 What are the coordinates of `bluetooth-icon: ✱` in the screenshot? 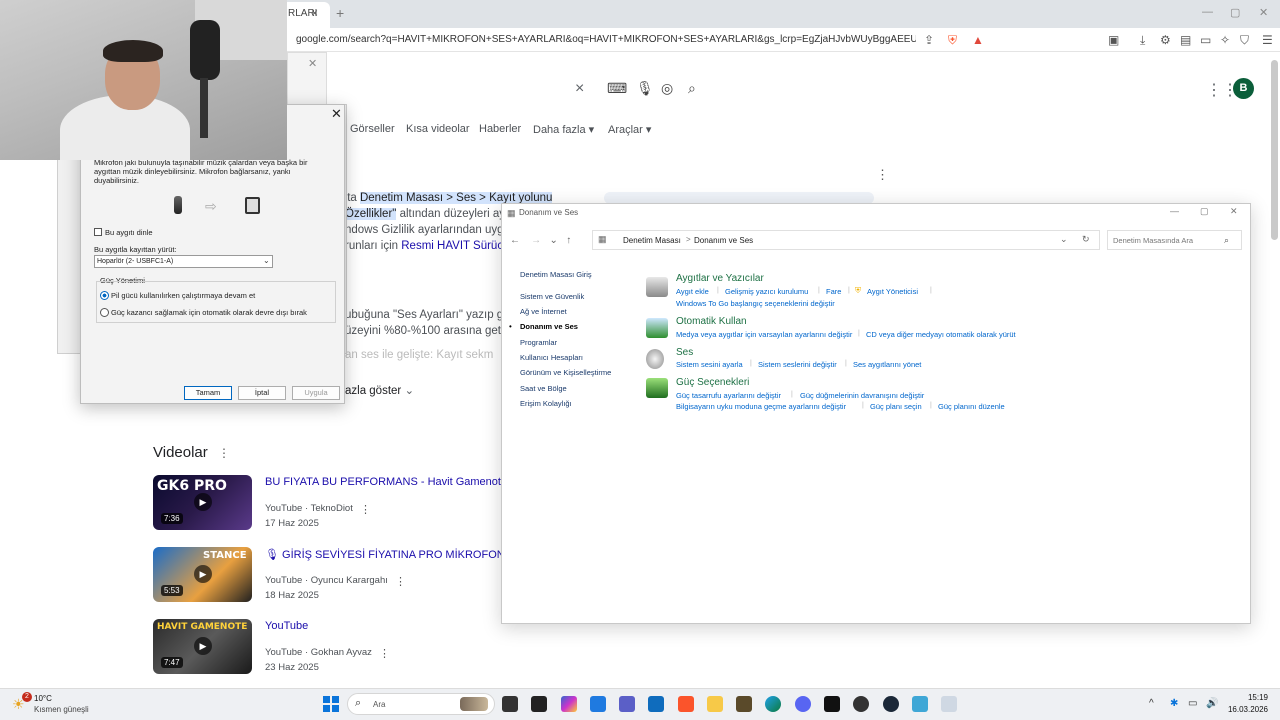 It's located at (1174, 703).